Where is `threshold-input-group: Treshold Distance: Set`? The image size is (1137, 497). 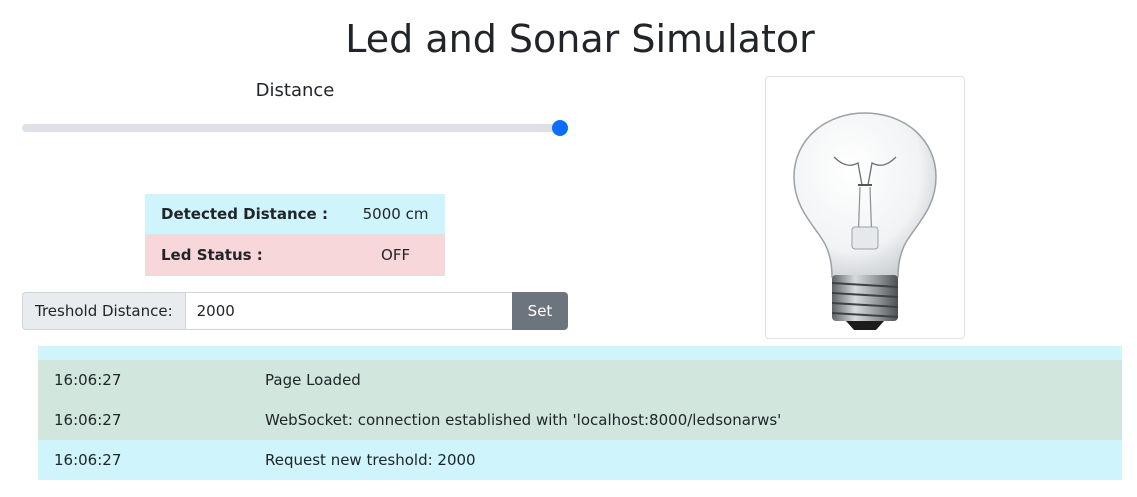 threshold-input-group: Treshold Distance: Set is located at coordinates (295, 311).